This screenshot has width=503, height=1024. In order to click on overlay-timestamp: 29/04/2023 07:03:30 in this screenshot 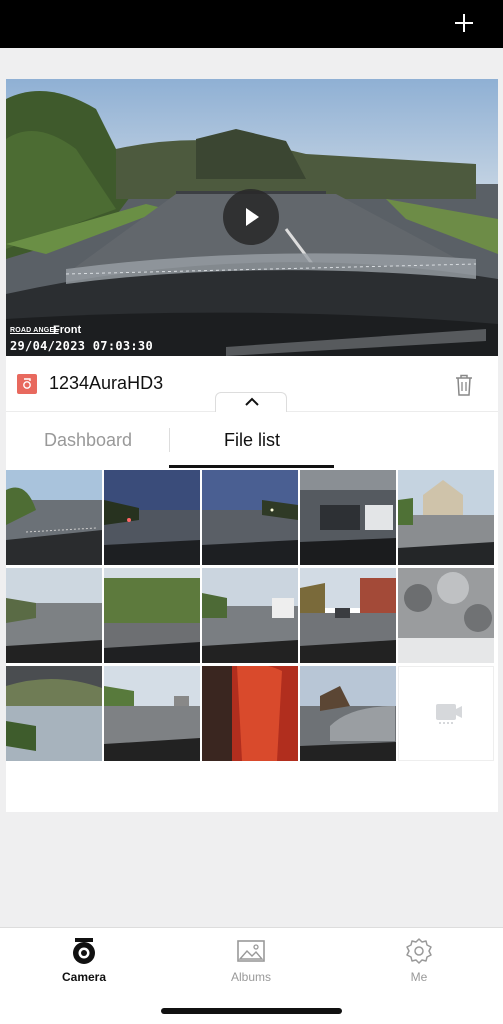, I will do `click(81, 346)`.